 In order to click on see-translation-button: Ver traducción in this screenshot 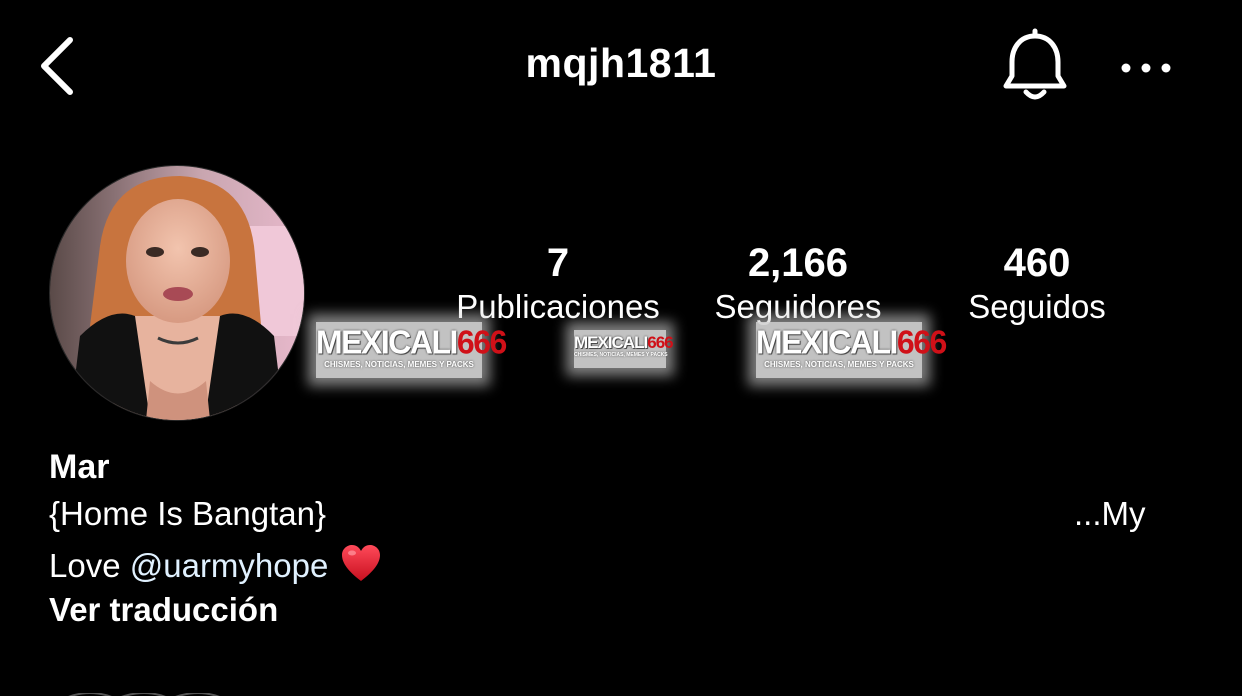, I will do `click(163, 610)`.